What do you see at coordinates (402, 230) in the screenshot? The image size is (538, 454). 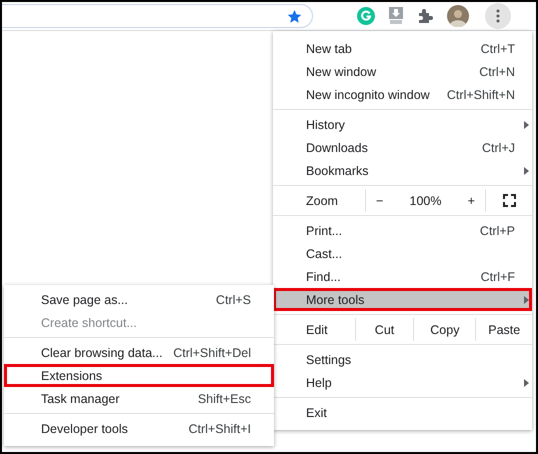 I see `menu-item: Print... Ctrl+P` at bounding box center [402, 230].